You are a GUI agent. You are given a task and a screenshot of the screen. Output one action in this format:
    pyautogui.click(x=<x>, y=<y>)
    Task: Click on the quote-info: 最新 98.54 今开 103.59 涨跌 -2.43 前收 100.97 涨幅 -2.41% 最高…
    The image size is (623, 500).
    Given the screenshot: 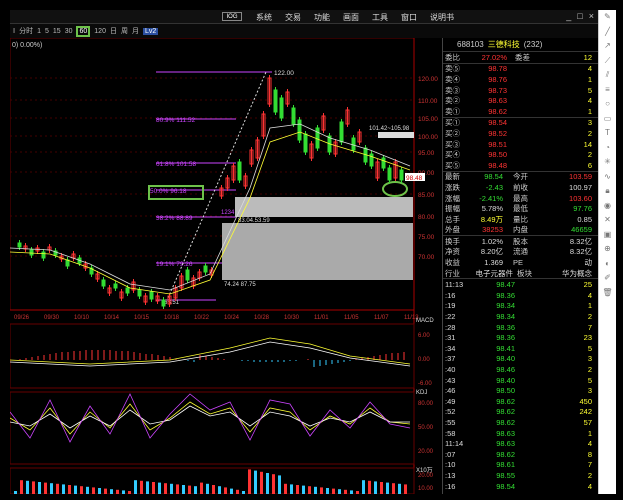 What is the action you would take?
    pyautogui.click(x=520, y=203)
    